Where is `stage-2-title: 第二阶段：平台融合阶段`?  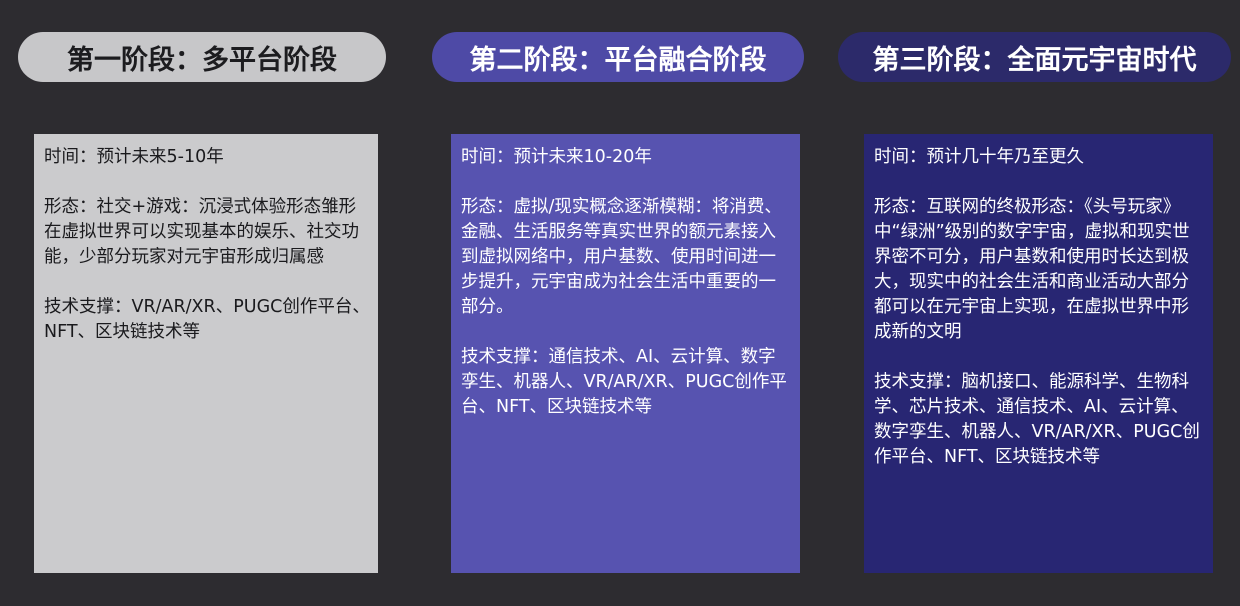 stage-2-title: 第二阶段：平台融合阶段 is located at coordinates (618, 57).